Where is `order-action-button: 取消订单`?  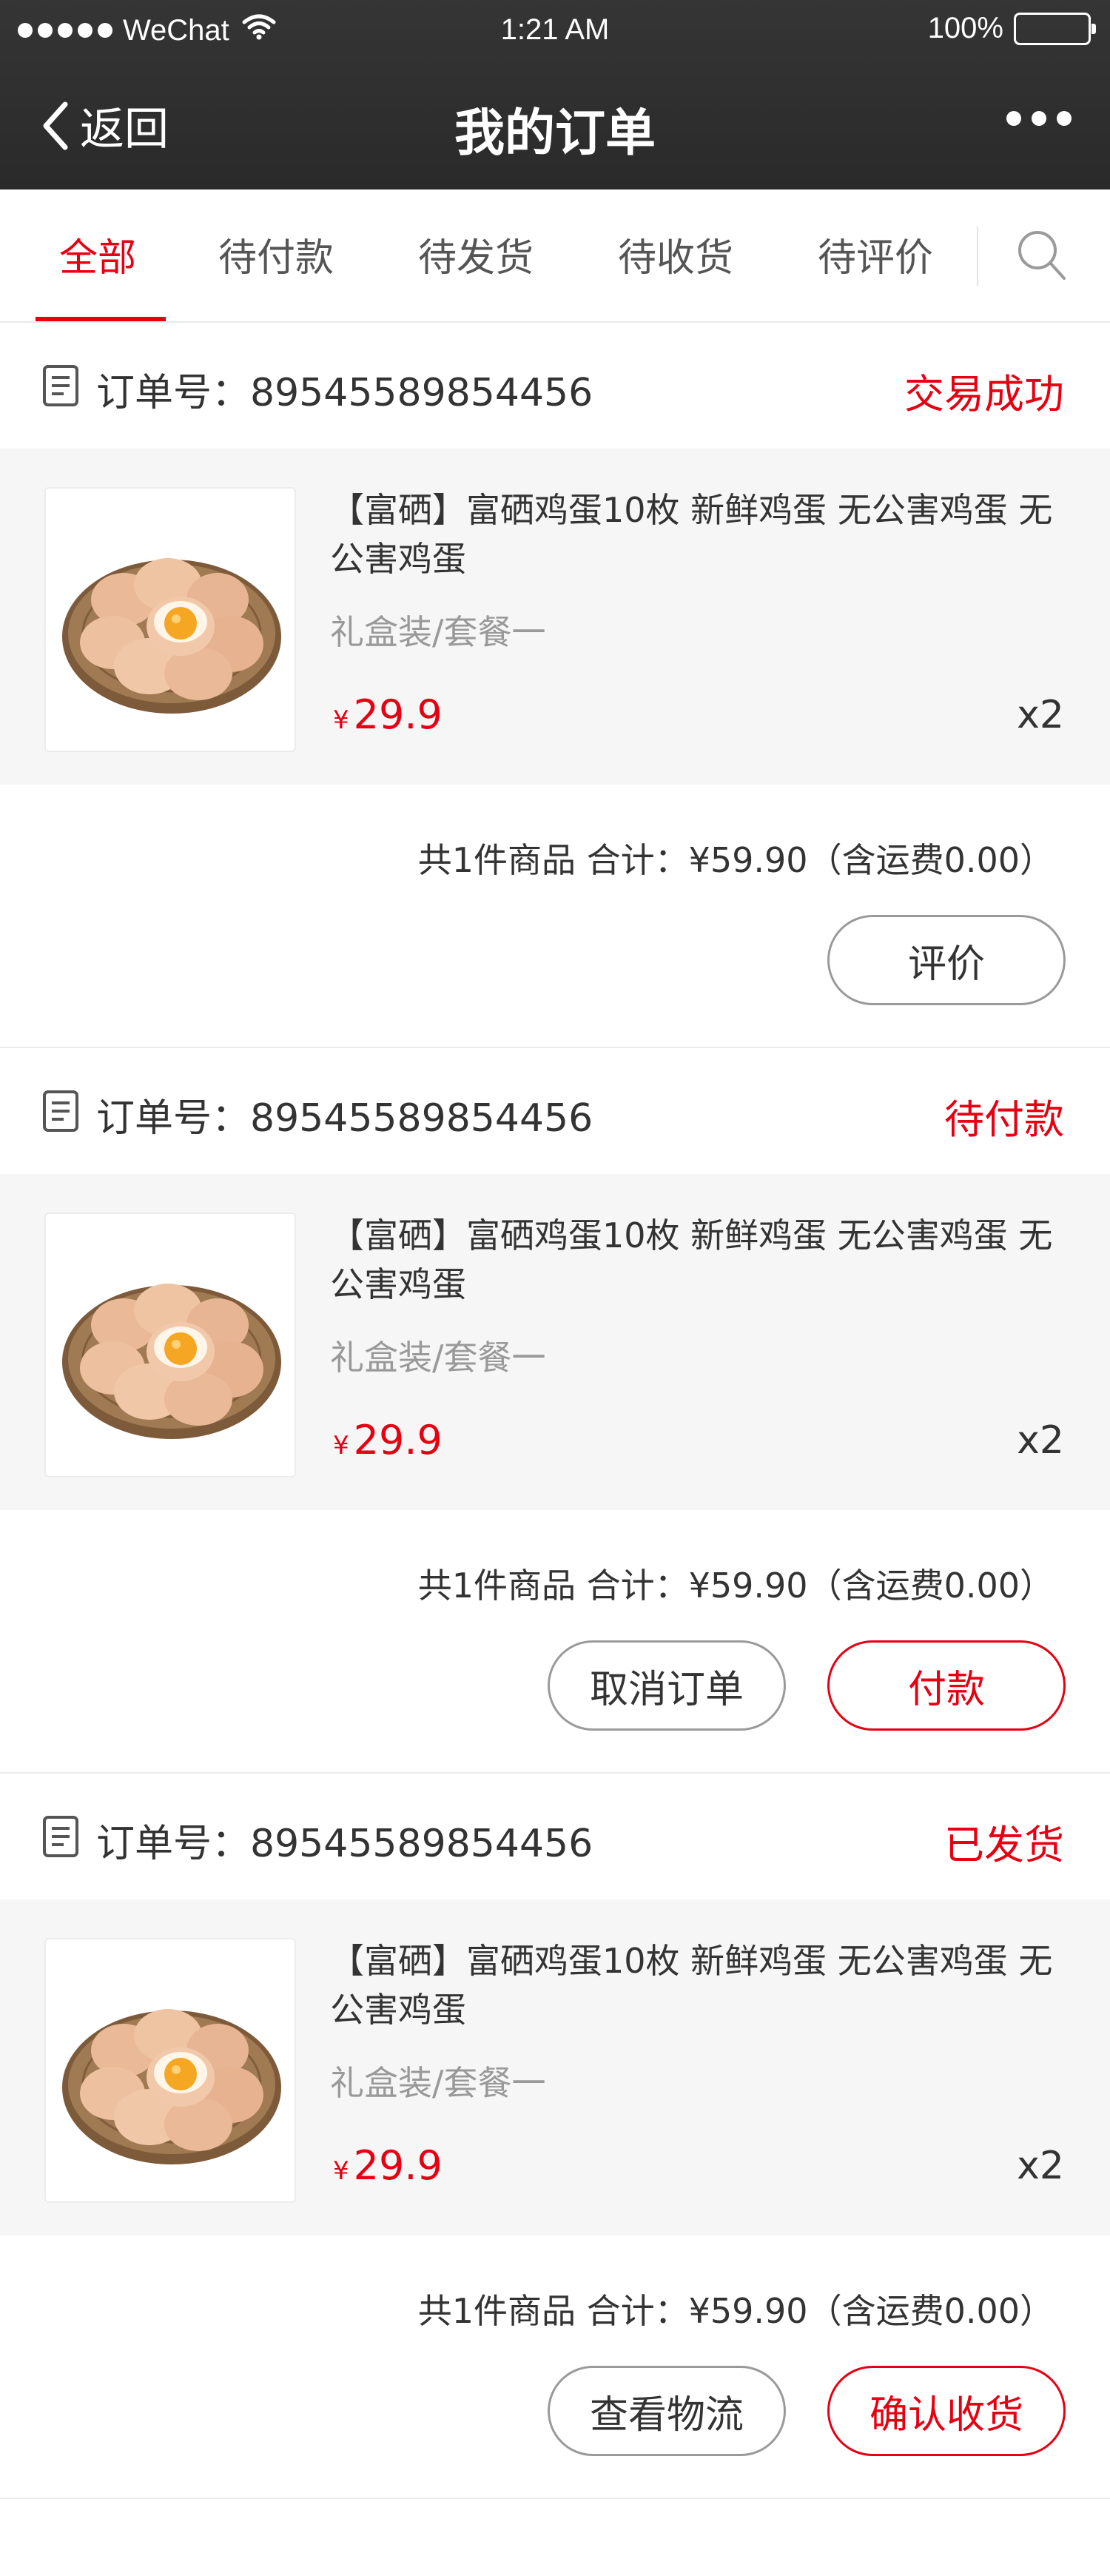 order-action-button: 取消订单 is located at coordinates (667, 1685).